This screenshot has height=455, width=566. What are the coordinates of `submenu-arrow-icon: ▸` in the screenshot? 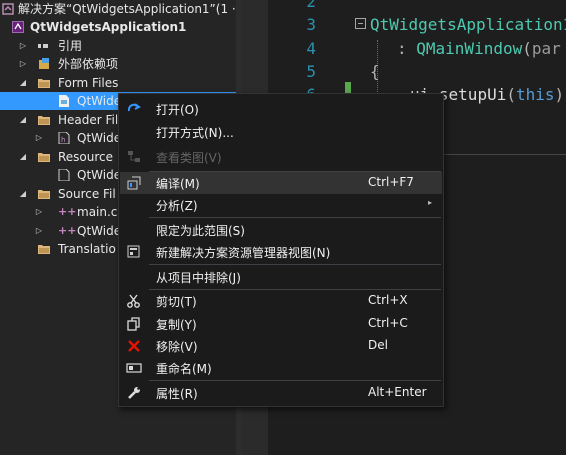 It's located at (430, 202).